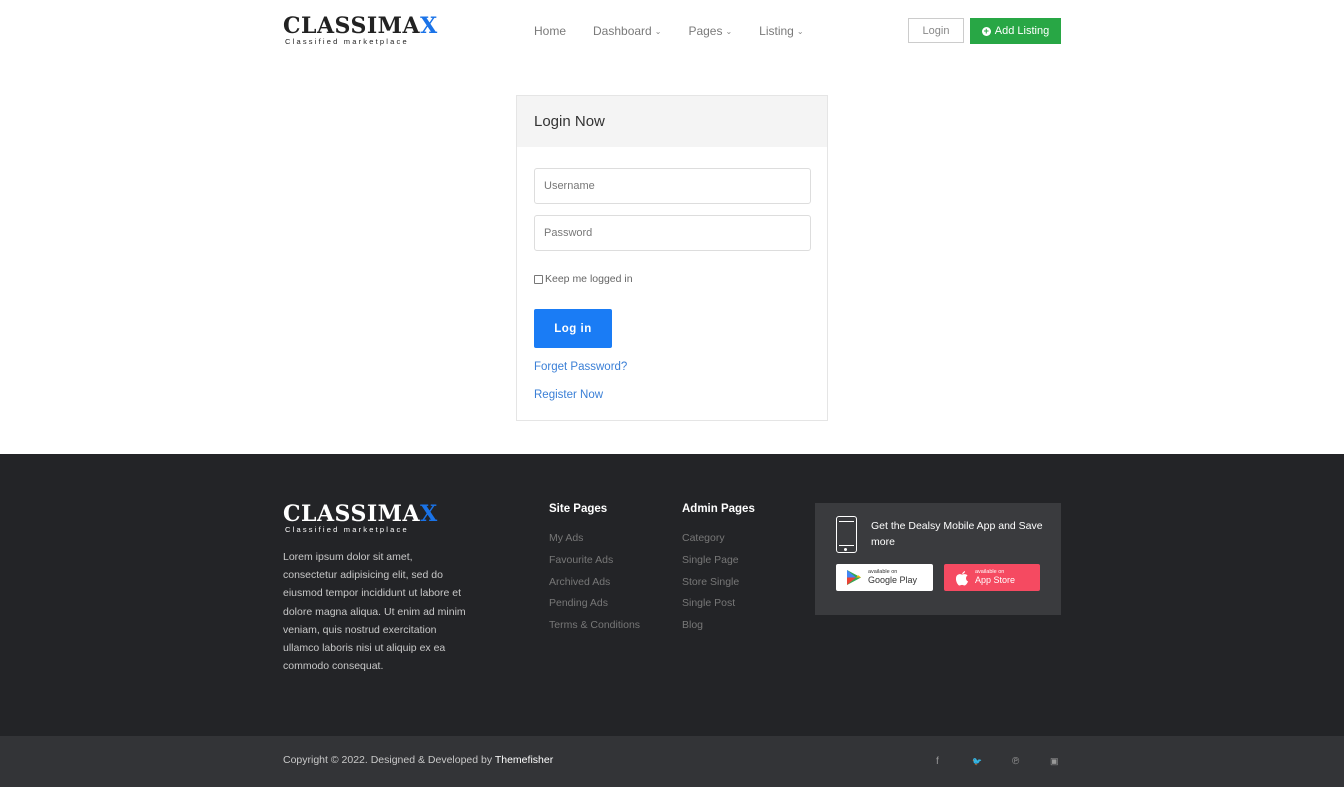 The width and height of the screenshot is (1344, 787). I want to click on footer-logo-tagline: Classified marketplace, so click(347, 529).